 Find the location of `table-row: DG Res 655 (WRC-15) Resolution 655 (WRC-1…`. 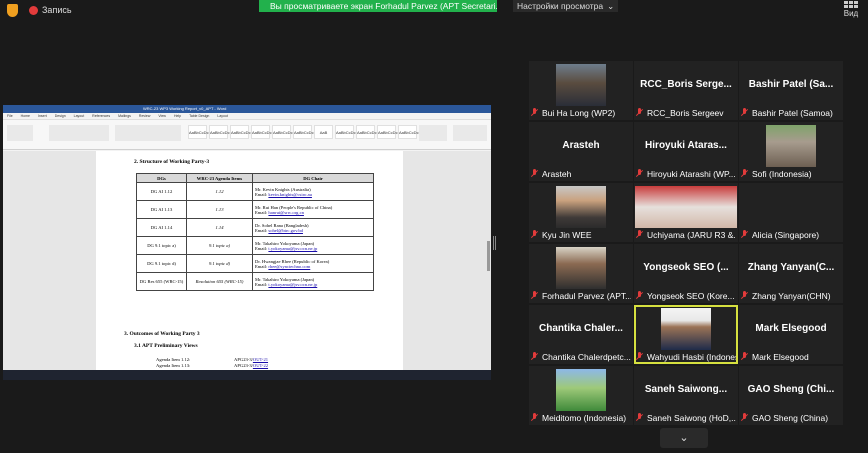

table-row: DG Res 655 (WRC-15) Resolution 655 (WRC-1… is located at coordinates (255, 281).